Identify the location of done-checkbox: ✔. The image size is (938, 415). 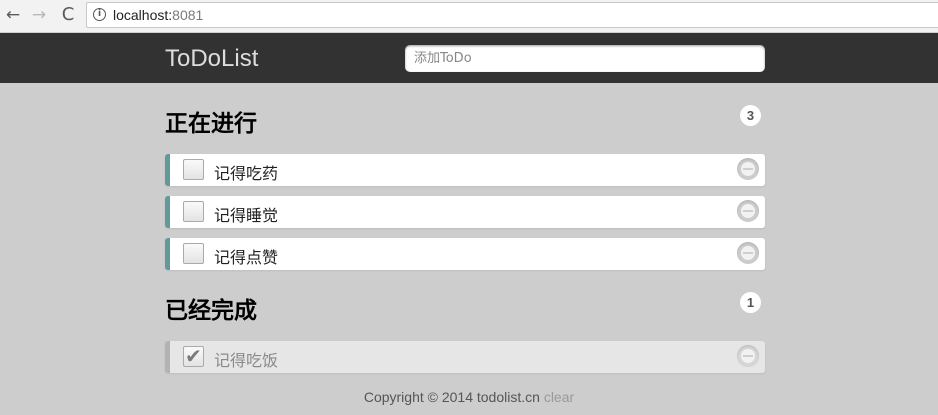
(193, 356).